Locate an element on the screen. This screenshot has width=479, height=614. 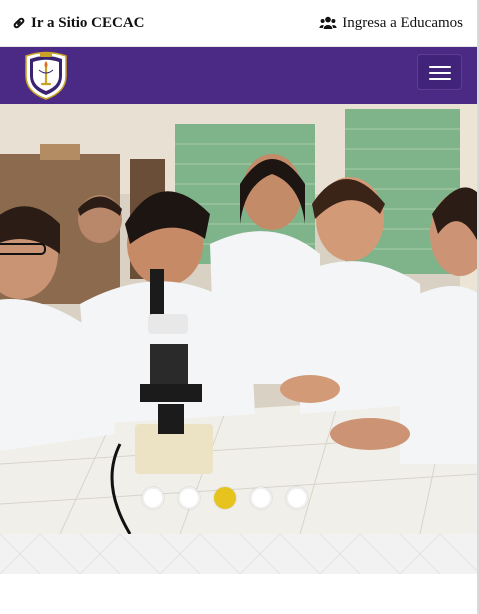
decorative-pattern-strip is located at coordinates (239, 554).